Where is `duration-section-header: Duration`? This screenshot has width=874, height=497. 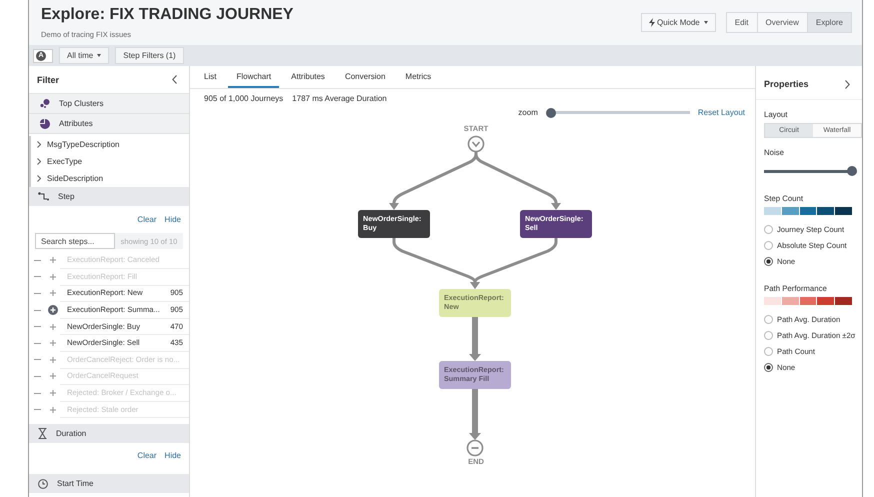
duration-section-header: Duration is located at coordinates (109, 433).